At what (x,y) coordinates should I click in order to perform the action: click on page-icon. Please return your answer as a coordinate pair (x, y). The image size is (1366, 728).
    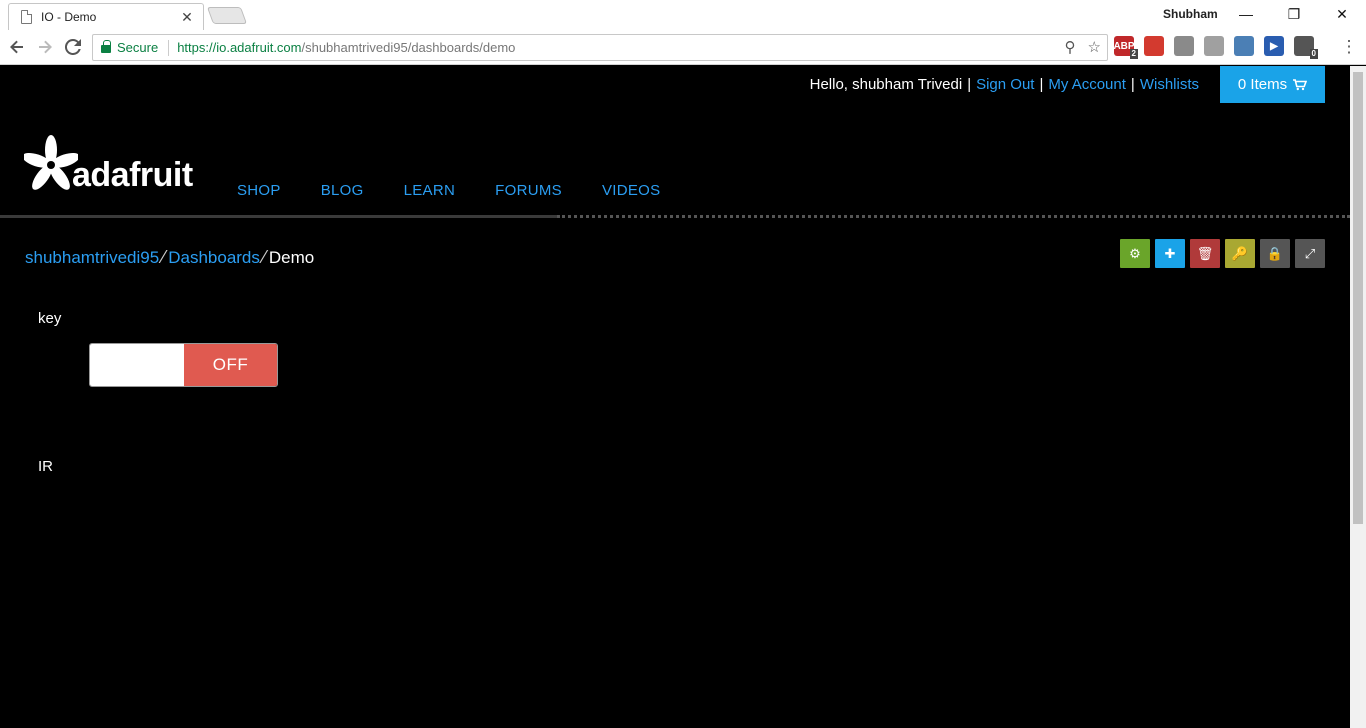
    Looking at the image, I should click on (26, 17).